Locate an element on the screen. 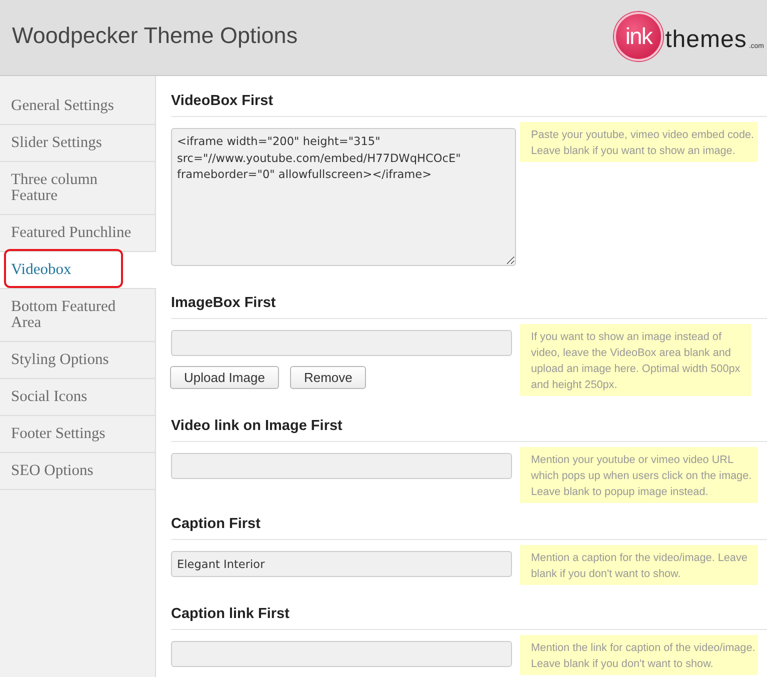 This screenshot has height=677, width=767. help-note: Paste your youtube, vimeo video embed code. Leave blank if you want to show an image. is located at coordinates (639, 142).